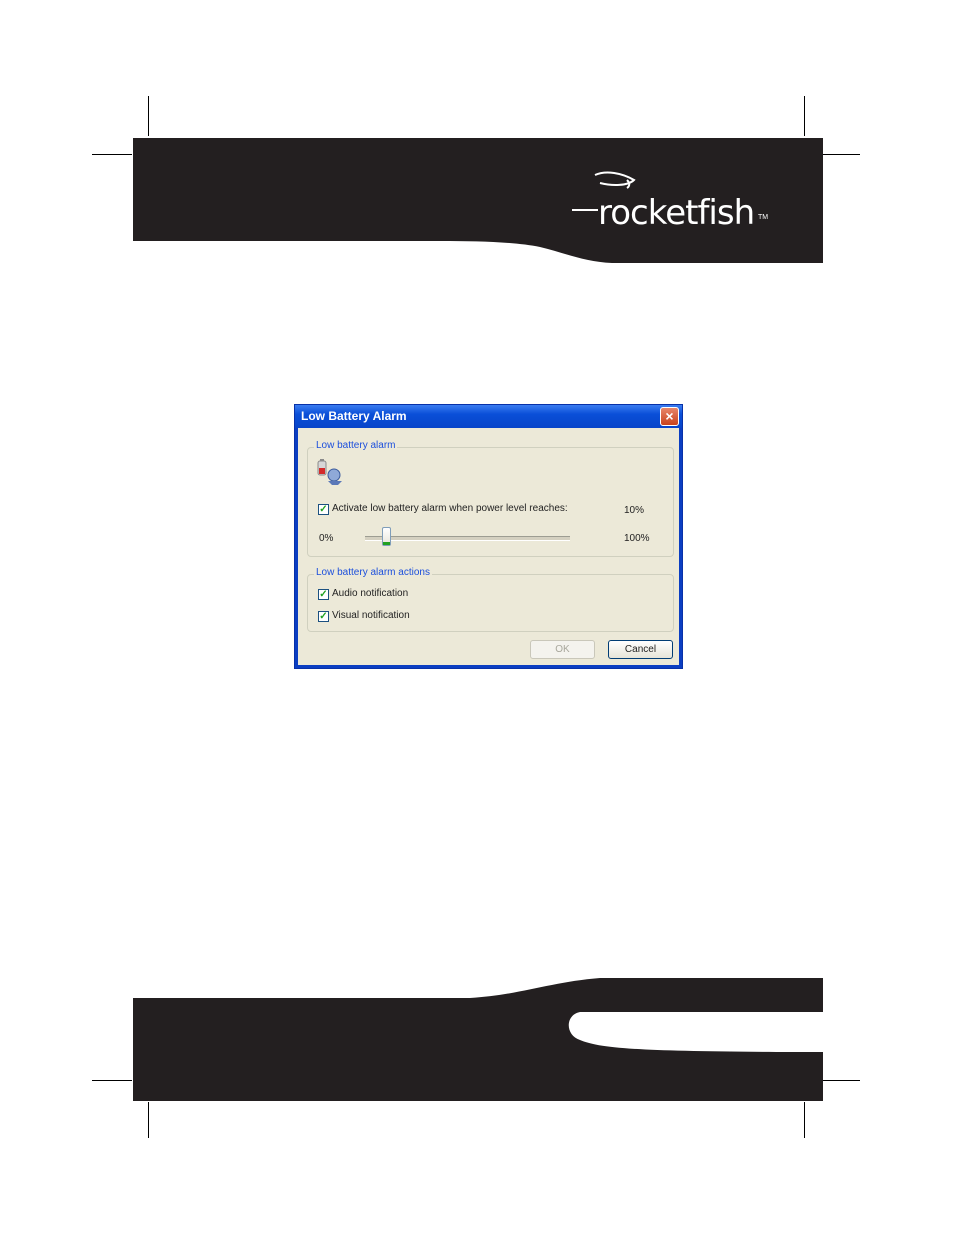  What do you see at coordinates (763, 217) in the screenshot?
I see `brand-trademark: TM` at bounding box center [763, 217].